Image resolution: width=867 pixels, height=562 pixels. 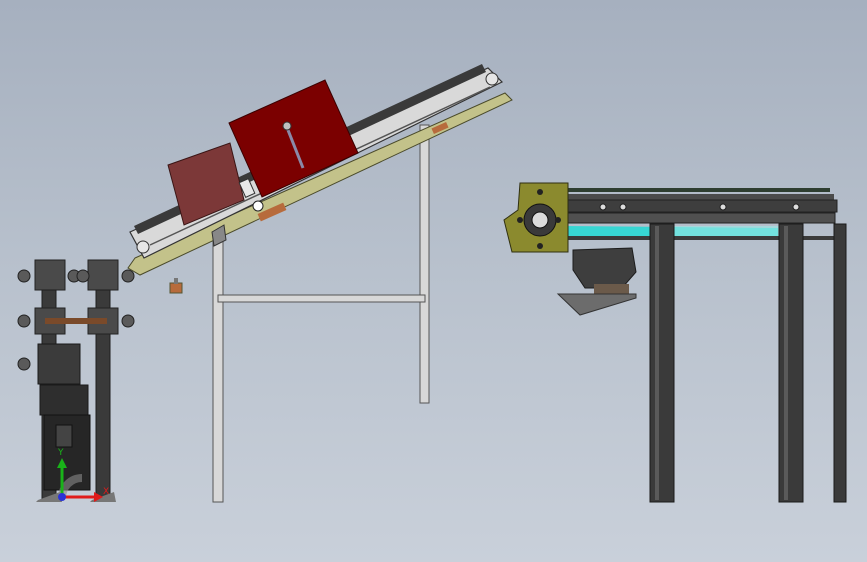 What do you see at coordinates (143, 247) in the screenshot?
I see `tail-pulley` at bounding box center [143, 247].